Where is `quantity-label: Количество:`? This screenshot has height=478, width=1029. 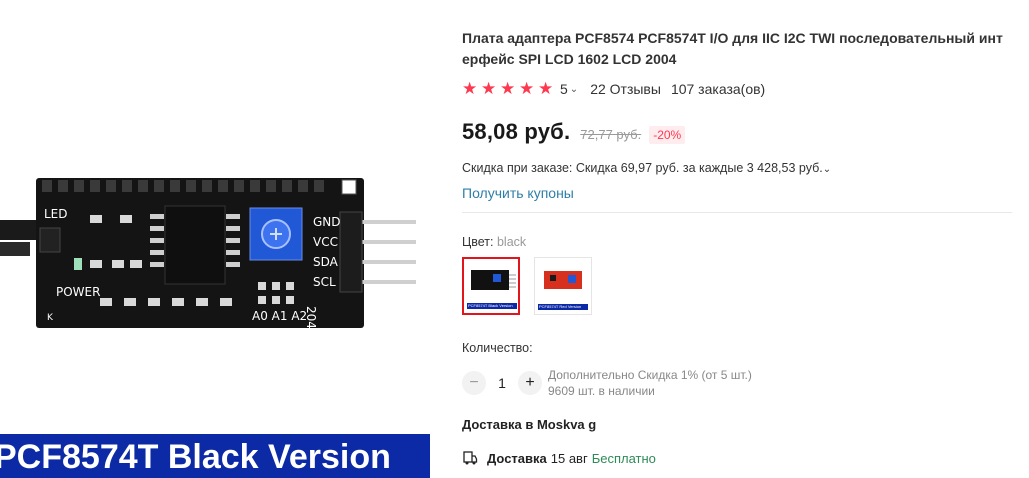 quantity-label: Количество: is located at coordinates (497, 348).